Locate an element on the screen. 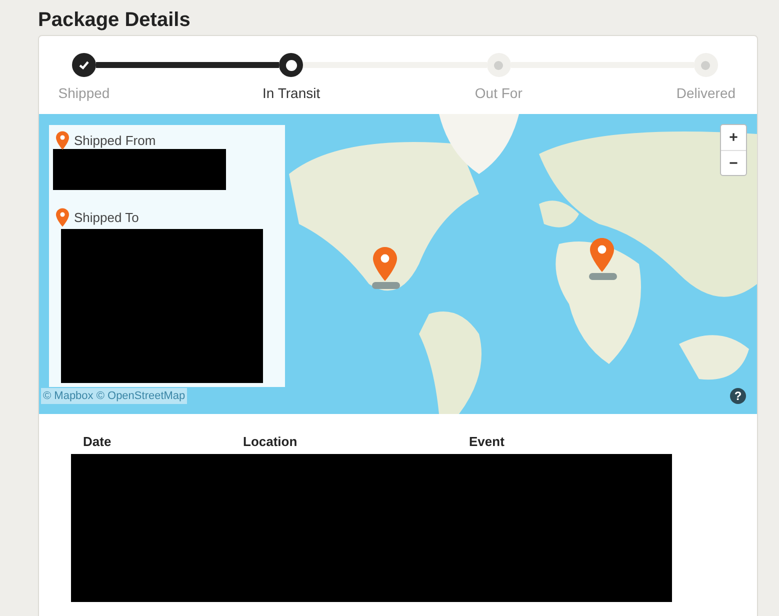 The width and height of the screenshot is (779, 616). column-header: Location is located at coordinates (270, 442).